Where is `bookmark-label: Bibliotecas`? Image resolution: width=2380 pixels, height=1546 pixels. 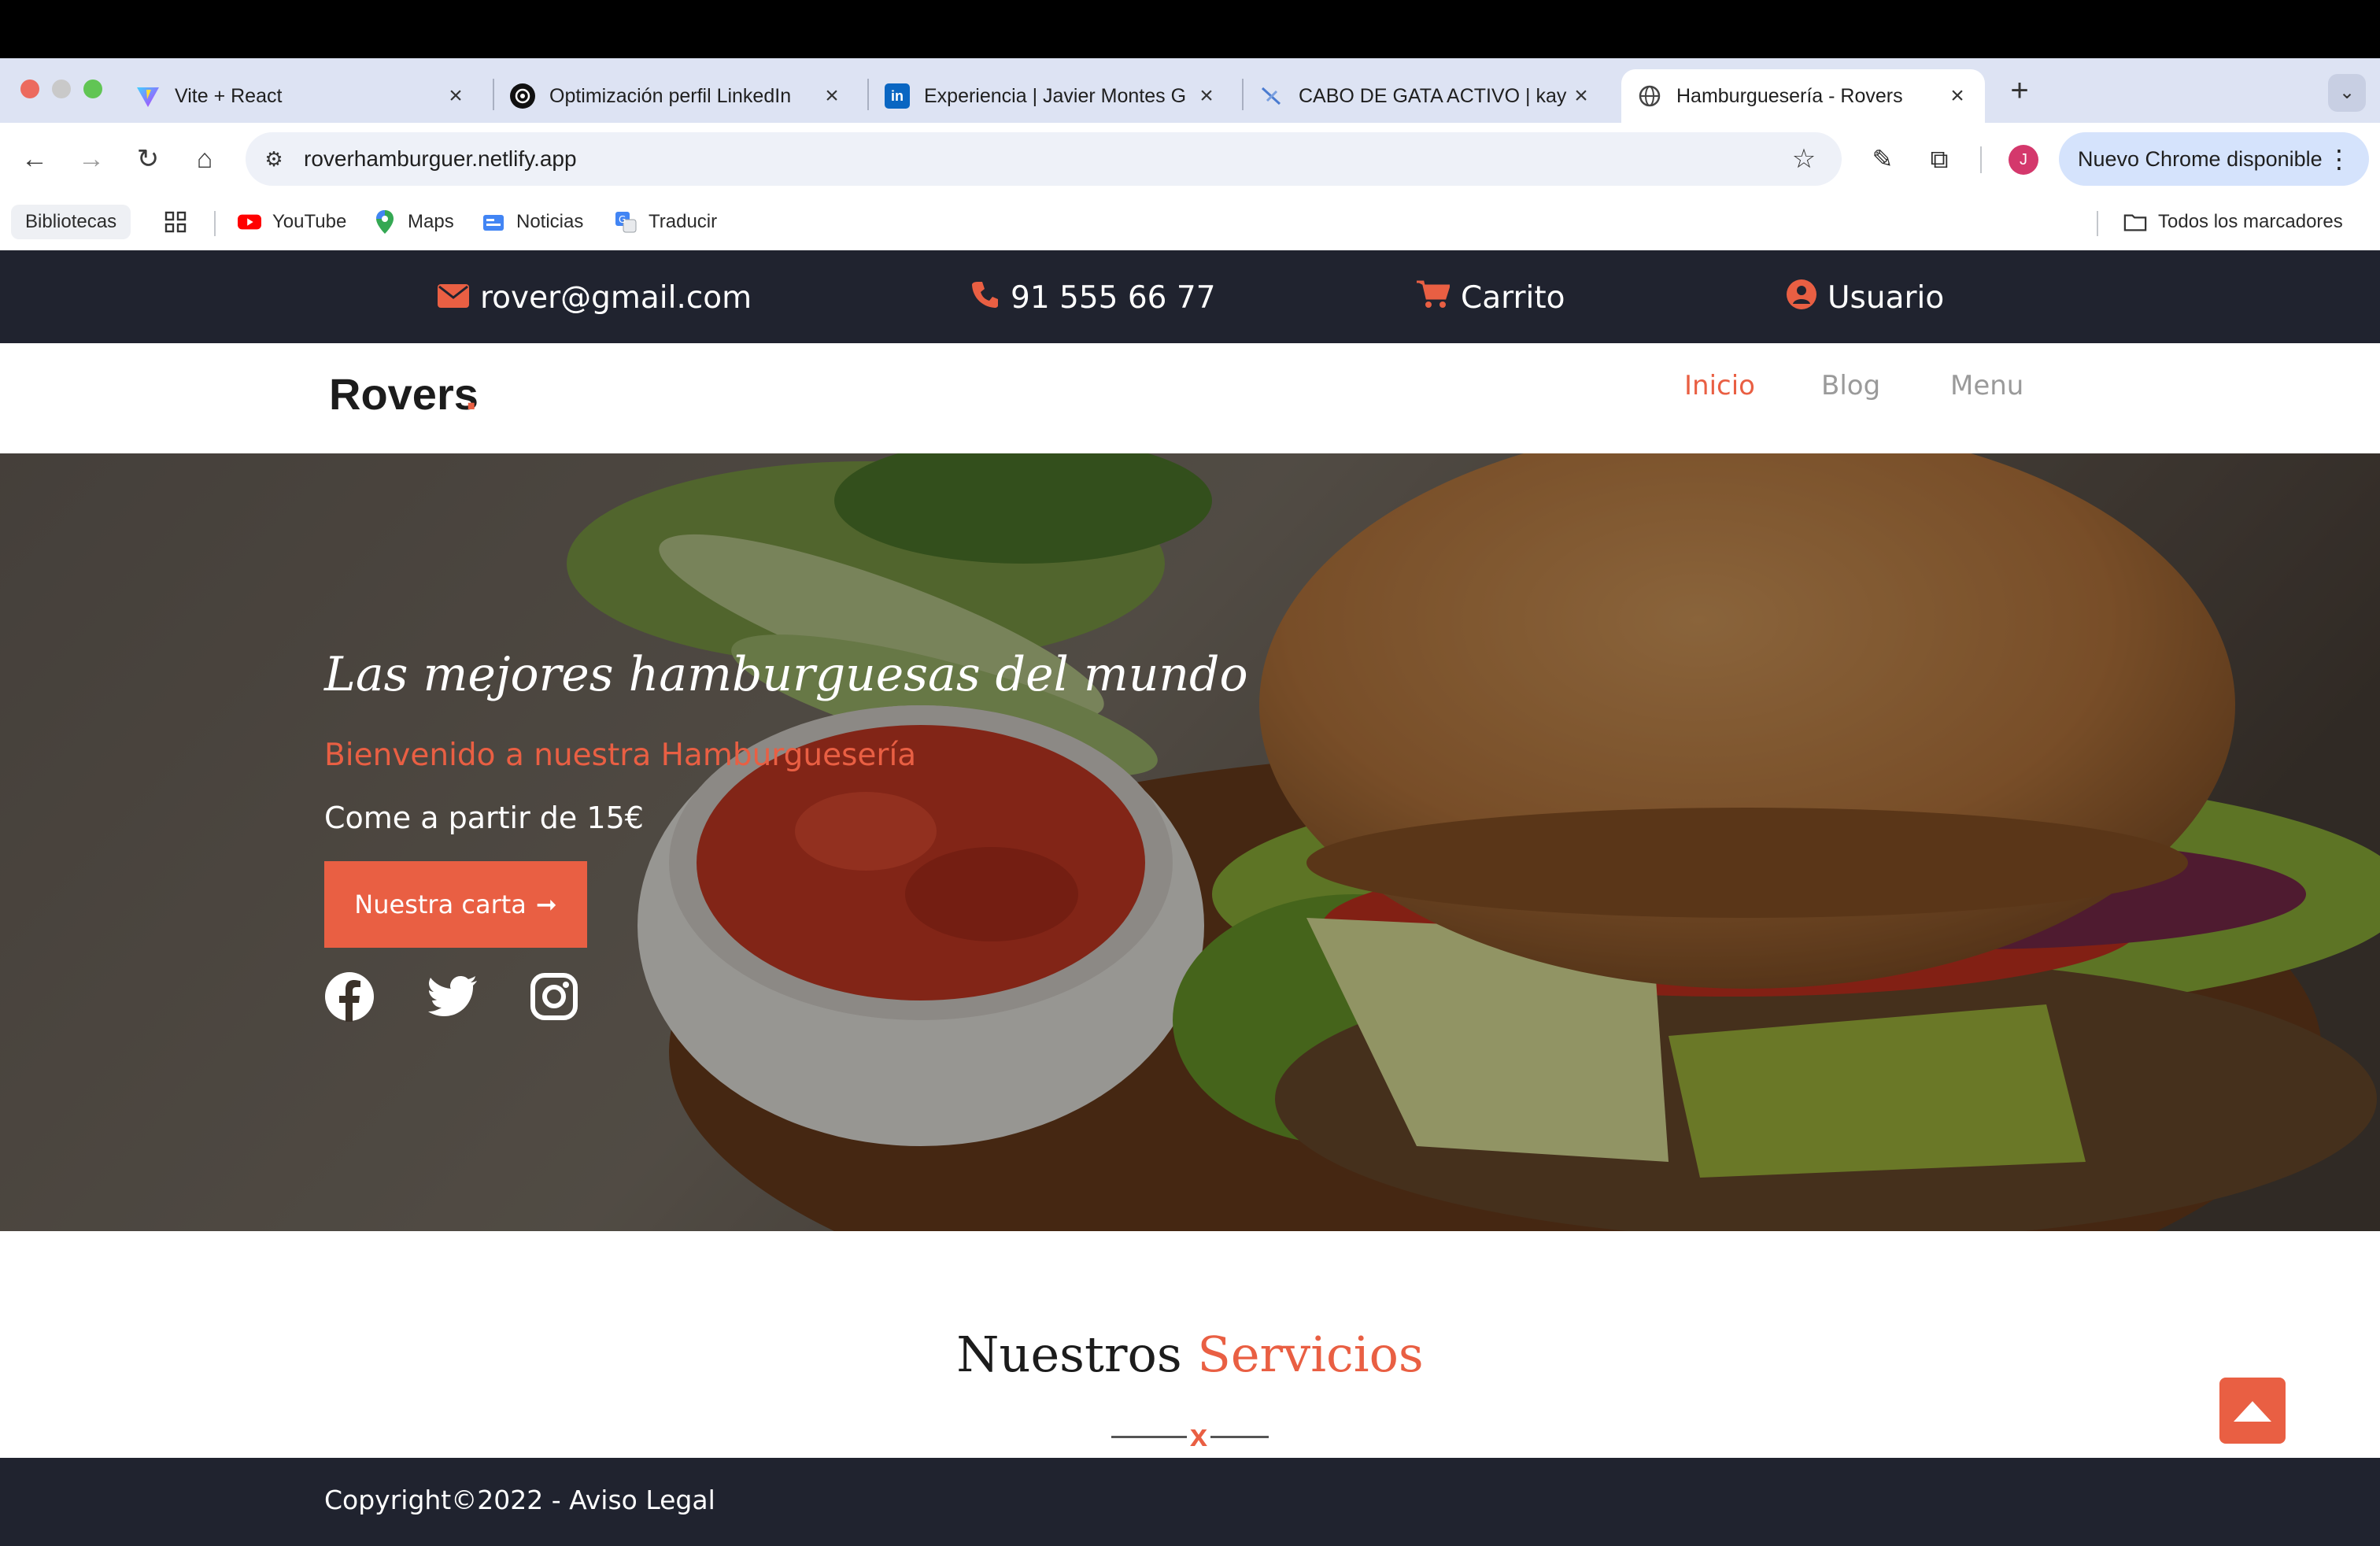
bookmark-label: Bibliotecas is located at coordinates (71, 221).